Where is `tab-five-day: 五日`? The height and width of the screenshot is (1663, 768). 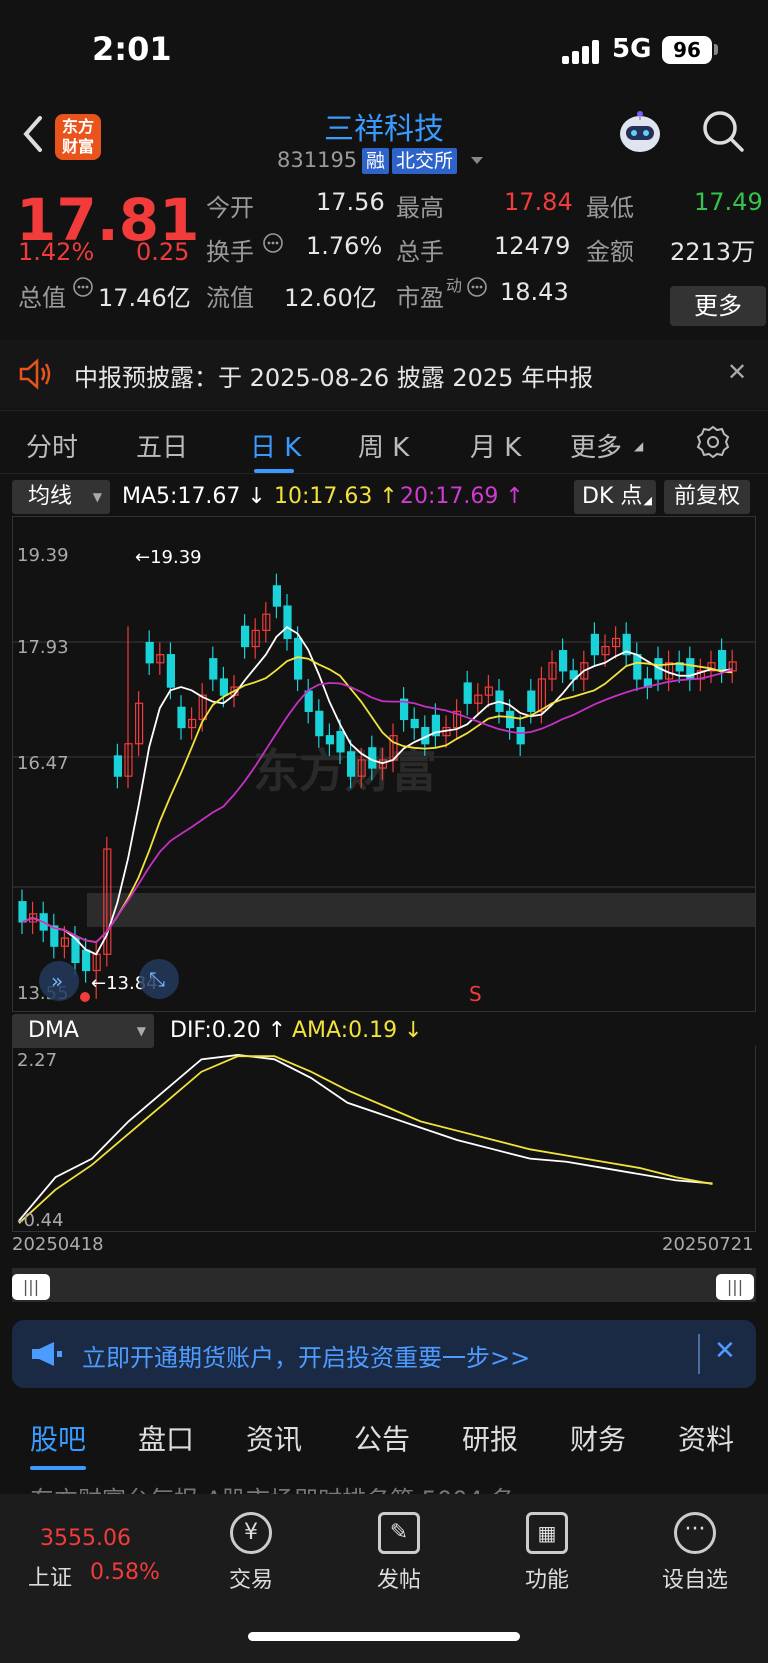
tab-five-day: 五日 is located at coordinates (162, 445).